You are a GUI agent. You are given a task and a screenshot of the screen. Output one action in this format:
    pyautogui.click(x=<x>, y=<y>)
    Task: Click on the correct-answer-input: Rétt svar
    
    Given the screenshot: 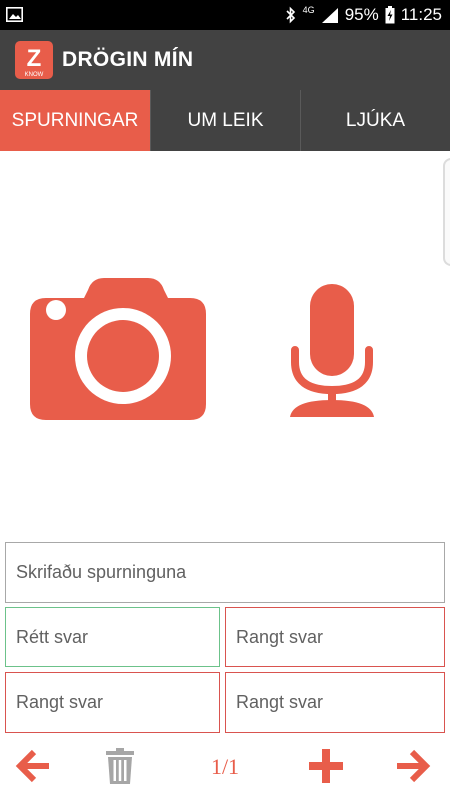 What is the action you would take?
    pyautogui.click(x=112, y=637)
    